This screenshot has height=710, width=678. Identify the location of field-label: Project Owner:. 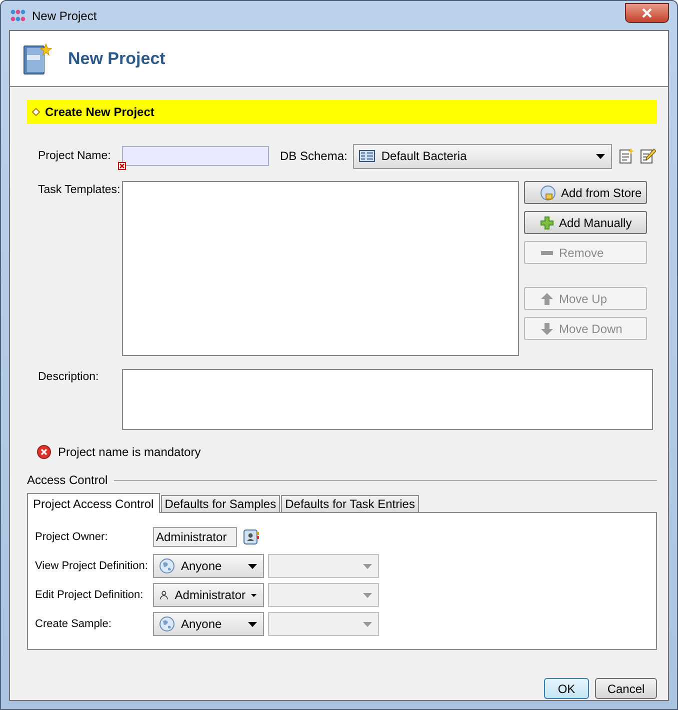
(72, 537).